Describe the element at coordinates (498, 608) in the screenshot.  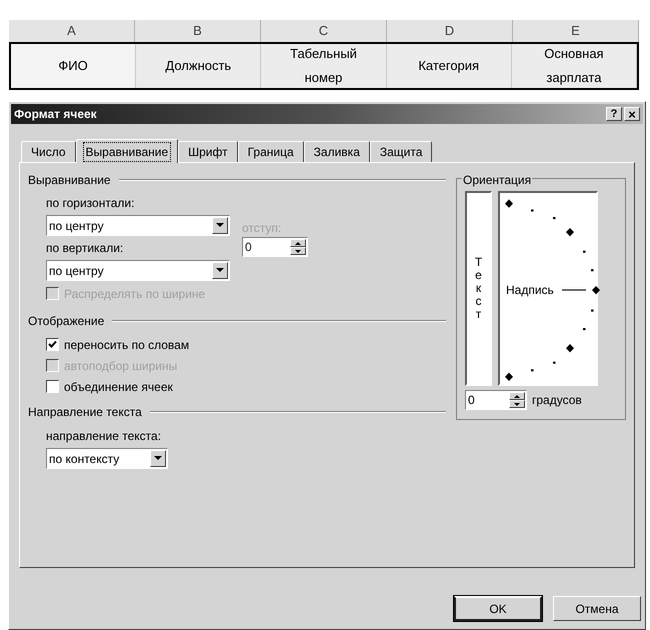
I see `dialog-button: OK` at that location.